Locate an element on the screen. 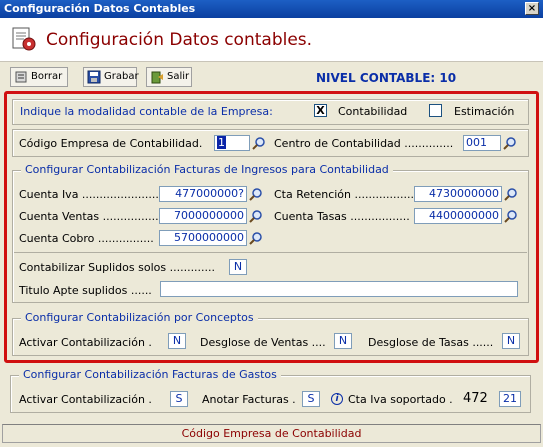  document-settings-icon is located at coordinates (24, 39).